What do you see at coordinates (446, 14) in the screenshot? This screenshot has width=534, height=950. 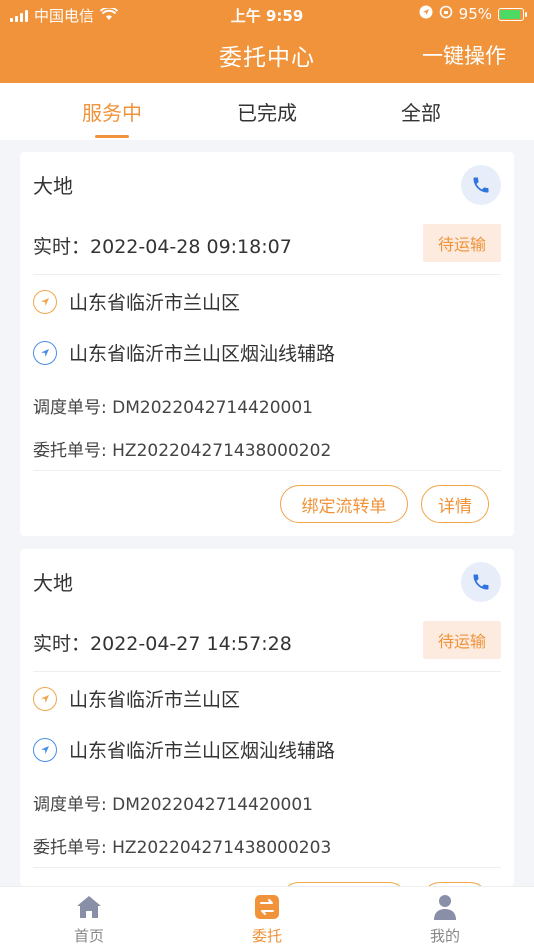 I see `rotation-lock-icon` at bounding box center [446, 14].